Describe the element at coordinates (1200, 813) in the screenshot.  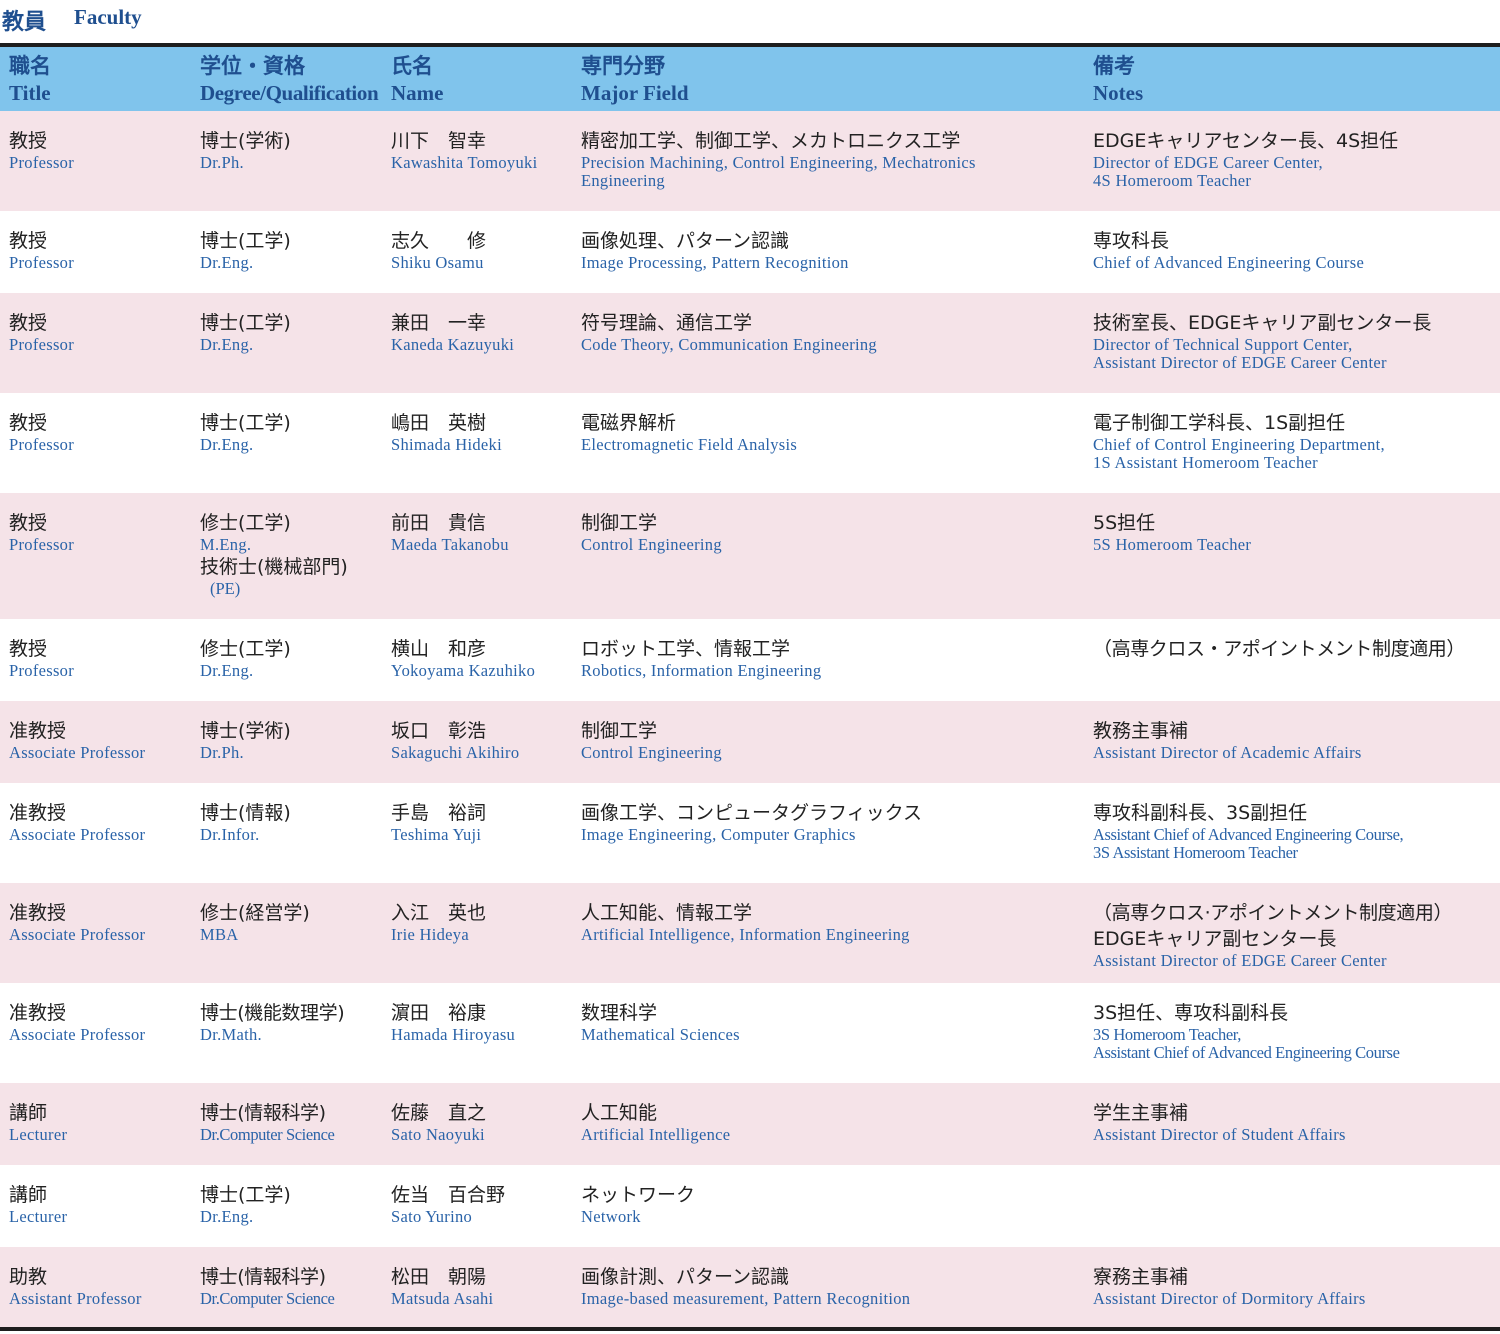
I see `notes-jp: 専攻科副科長、3S副担任` at that location.